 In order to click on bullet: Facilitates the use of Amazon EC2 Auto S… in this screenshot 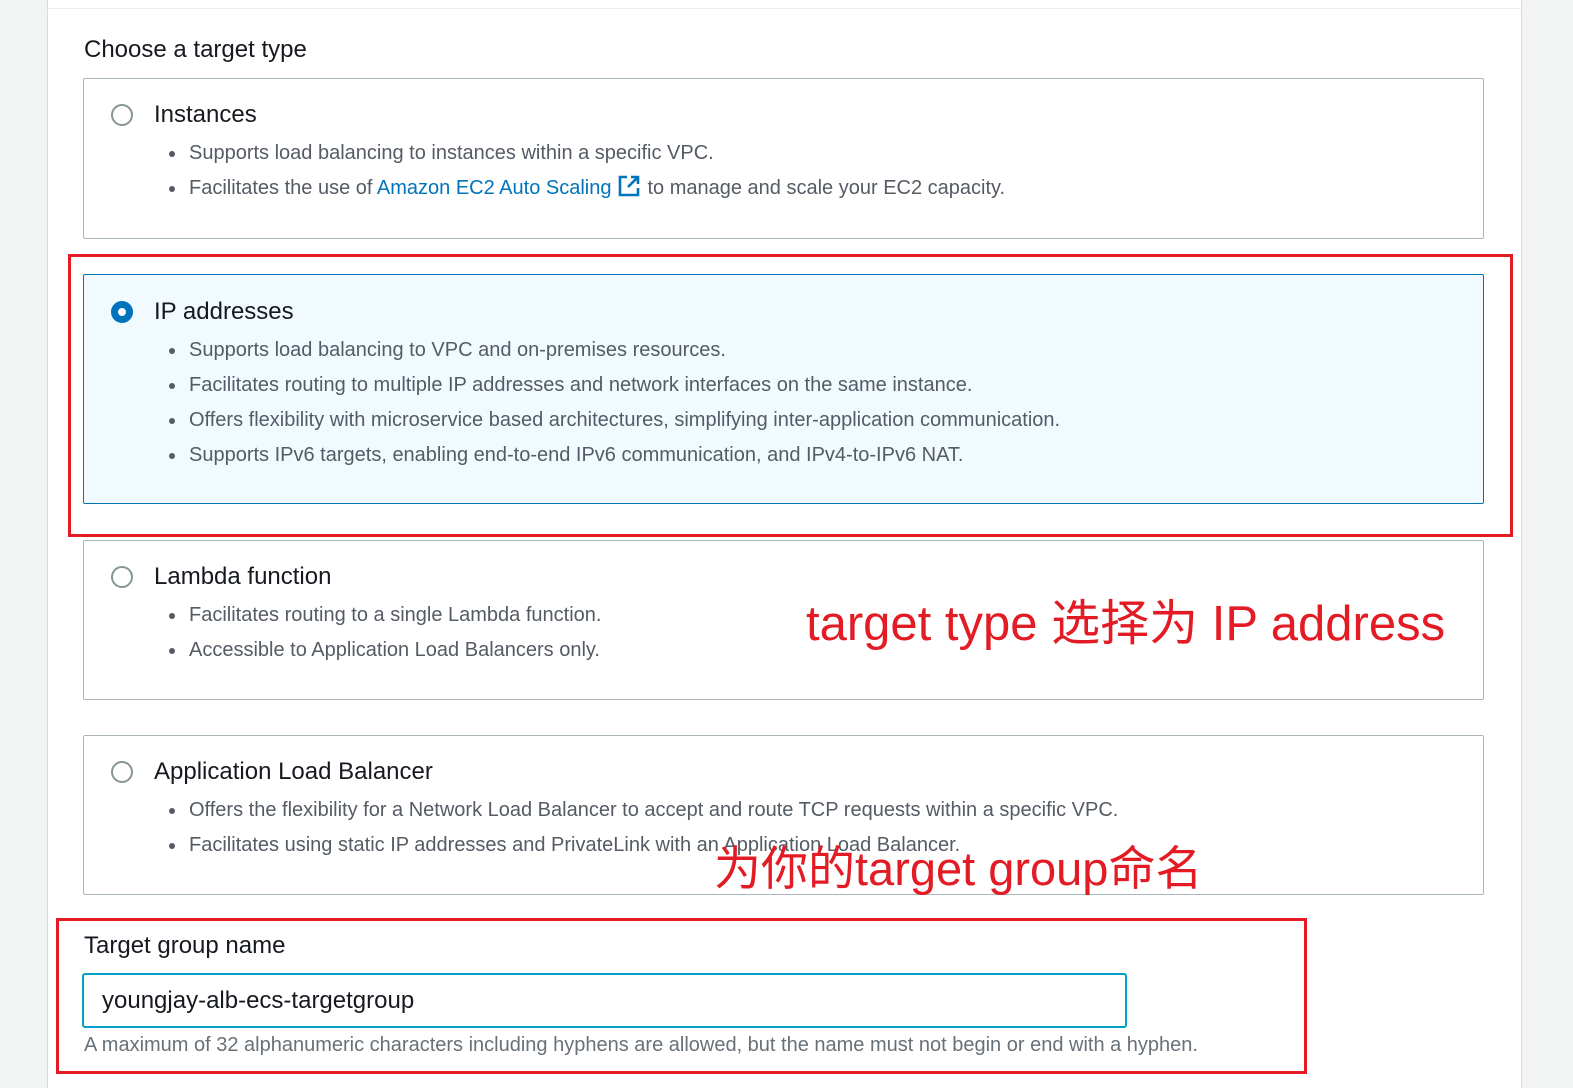, I will do `click(585, 188)`.